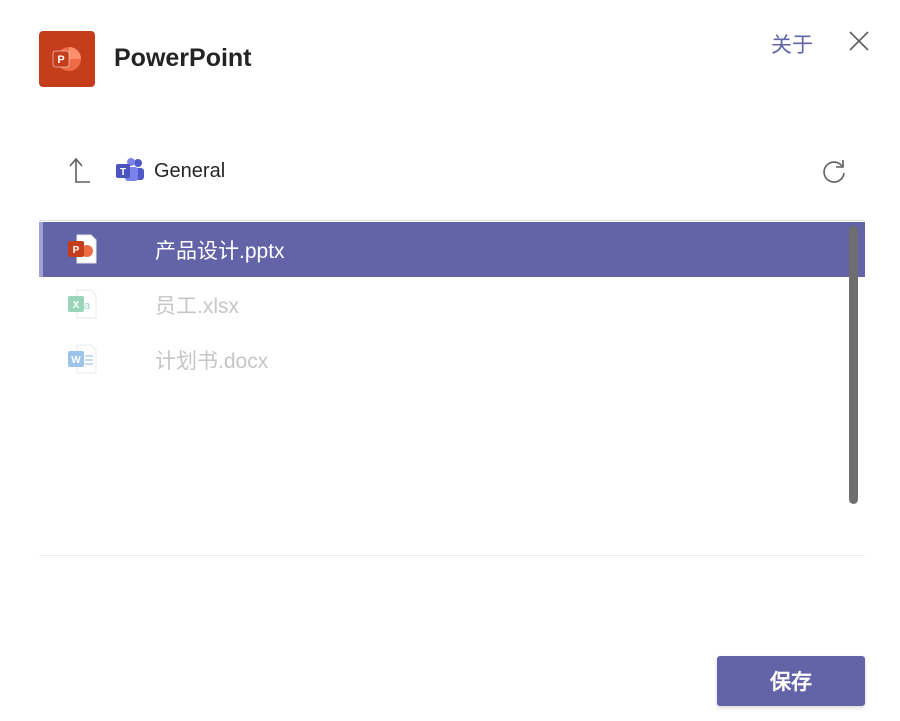  Describe the element at coordinates (197, 306) in the screenshot. I see `file-name: 员工.xlsx` at that location.